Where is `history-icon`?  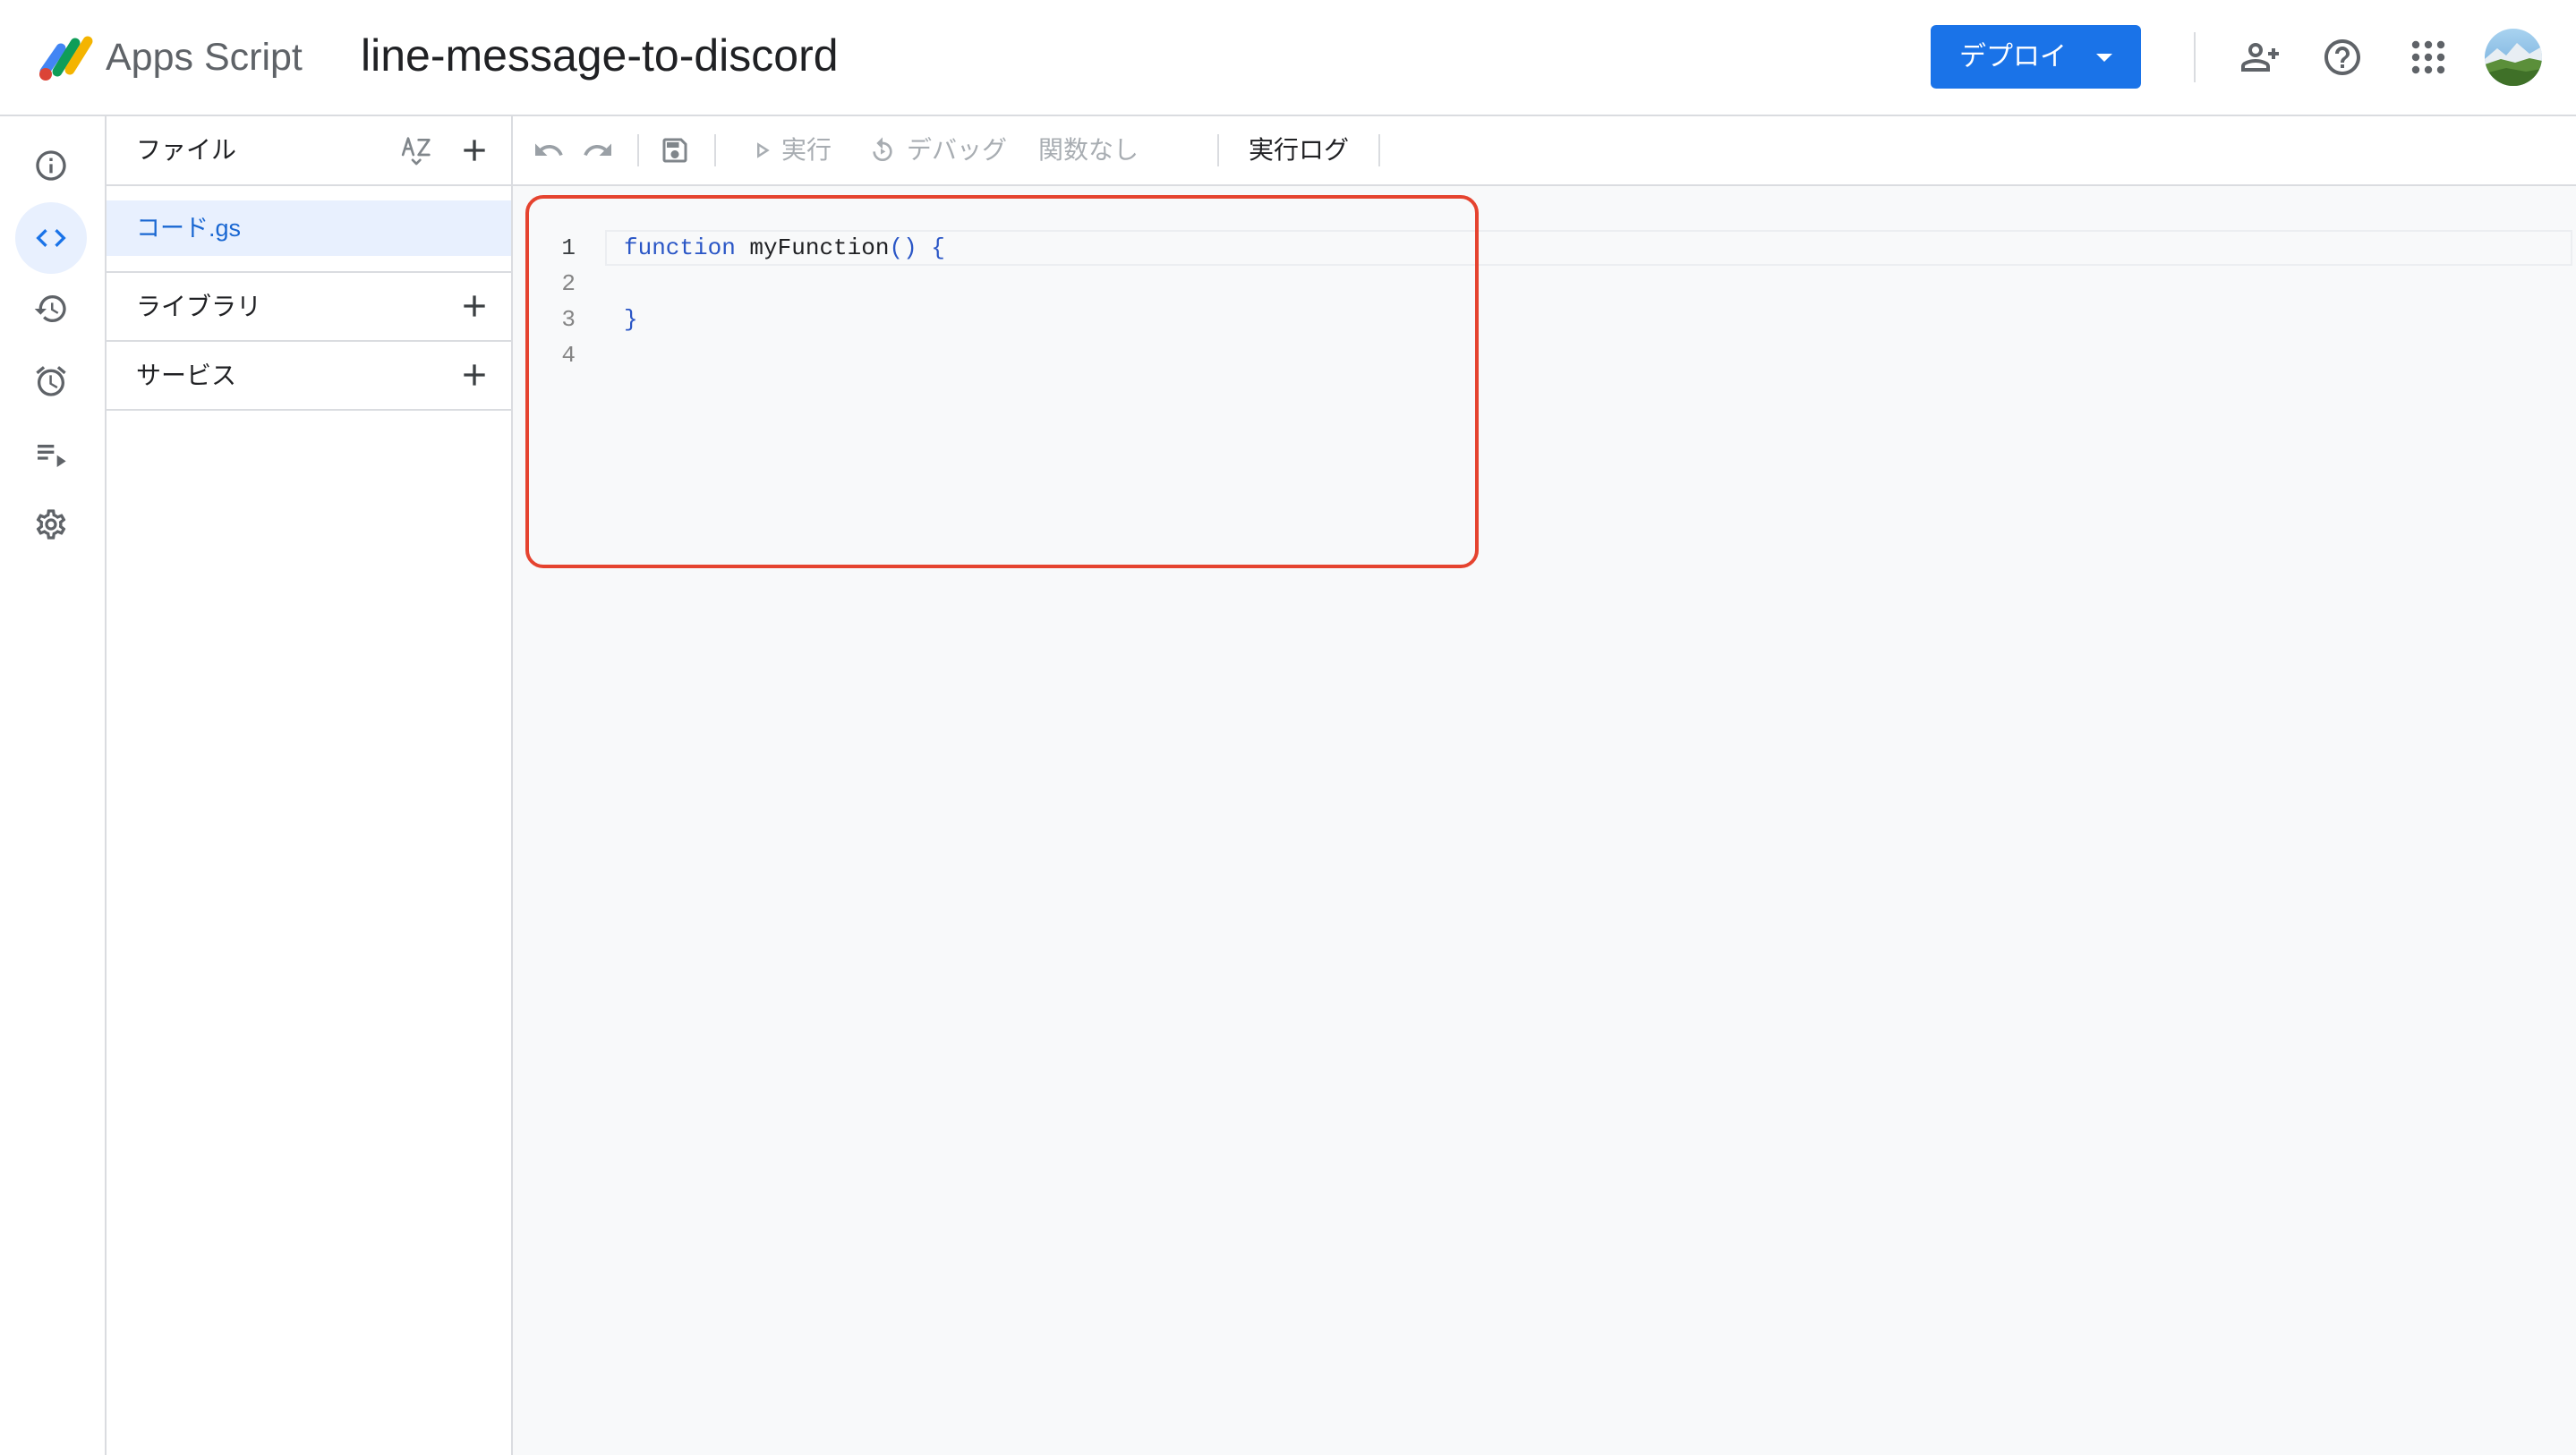
history-icon is located at coordinates (50, 308).